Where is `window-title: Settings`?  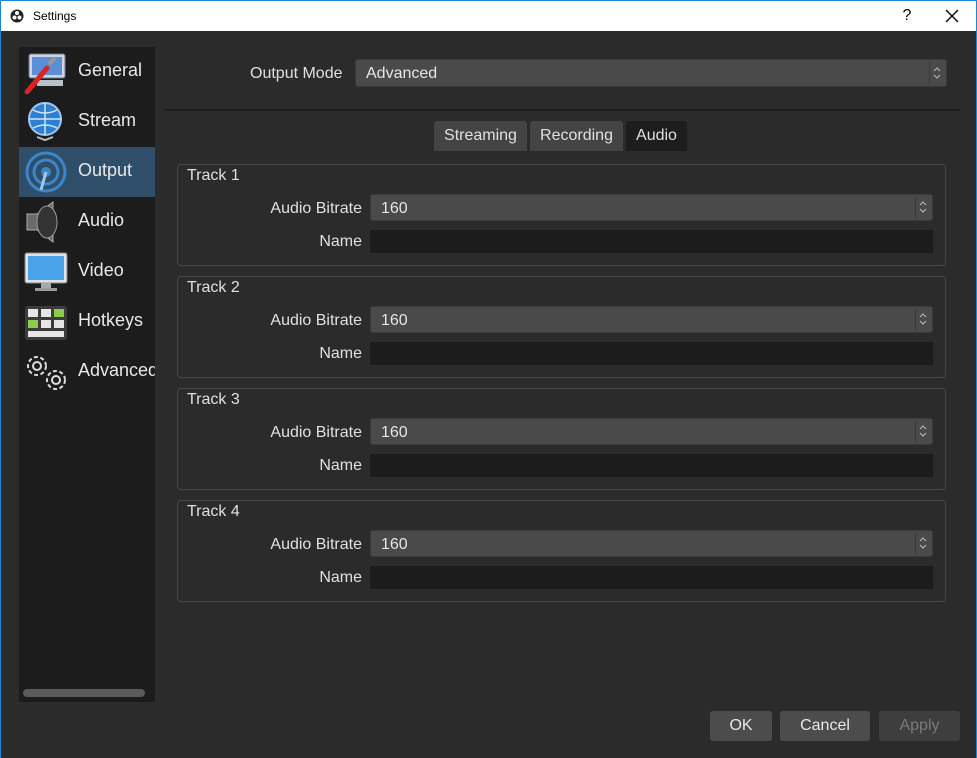 window-title: Settings is located at coordinates (55, 16).